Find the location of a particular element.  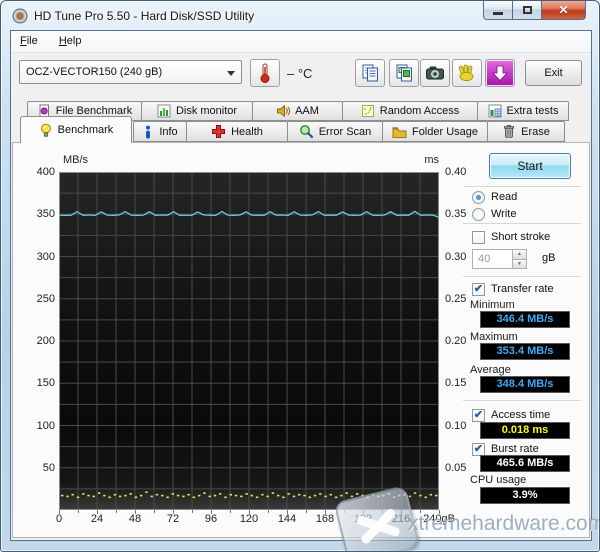

axis-tick-label: 50 is located at coordinates (48, 467).